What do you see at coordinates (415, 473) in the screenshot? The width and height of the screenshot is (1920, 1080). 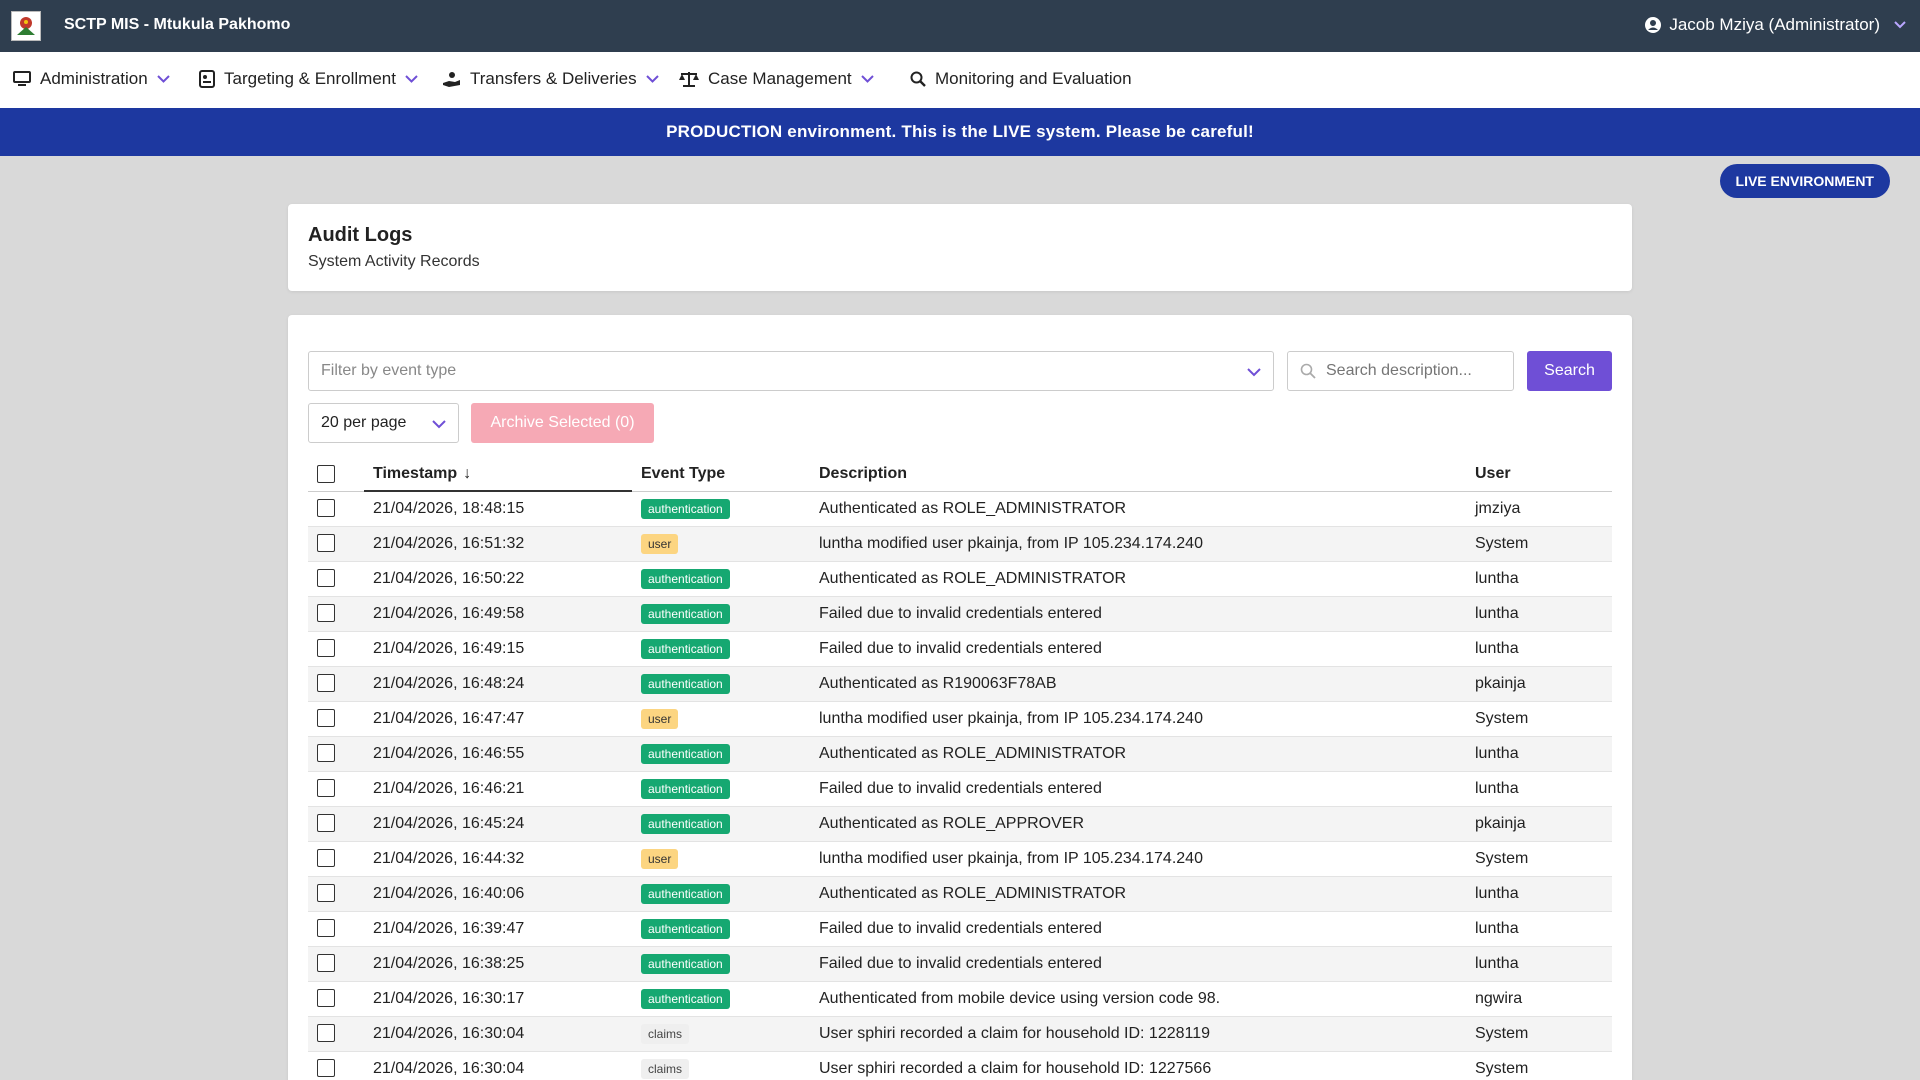 I see `timestamp-header-label: Timestamp` at bounding box center [415, 473].